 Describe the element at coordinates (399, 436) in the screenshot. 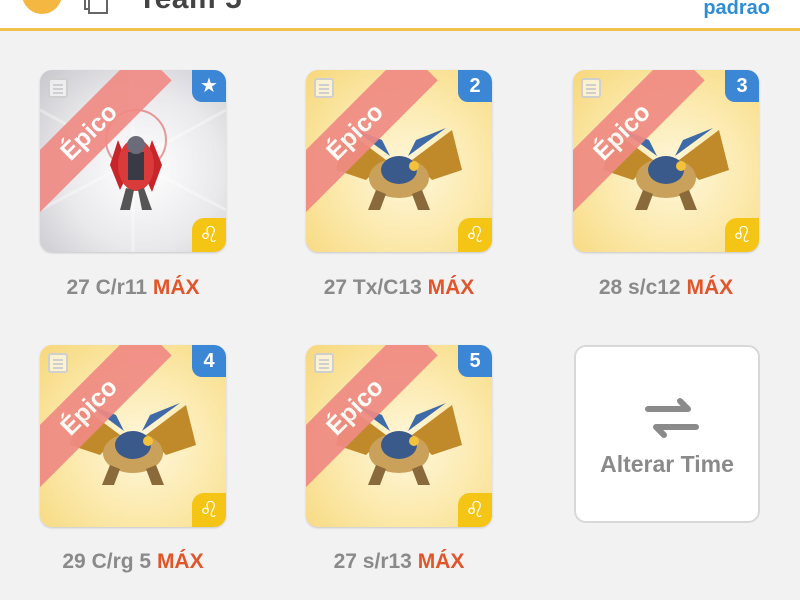

I see `monster-card-5: Épico 5 ♌` at that location.